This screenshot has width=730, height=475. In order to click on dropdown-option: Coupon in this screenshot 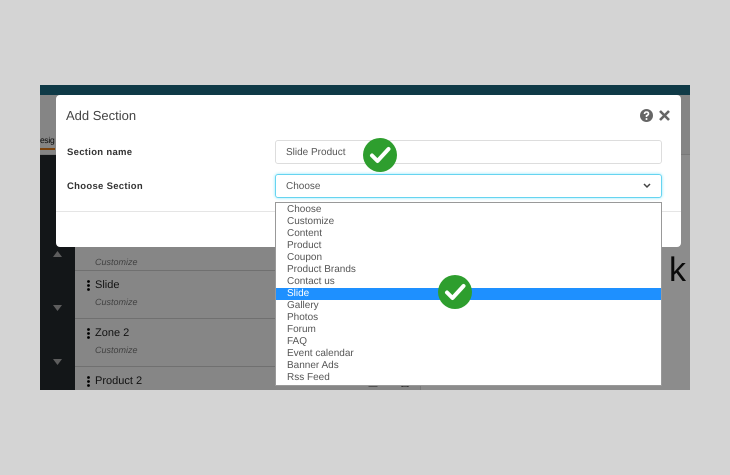, I will do `click(468, 258)`.